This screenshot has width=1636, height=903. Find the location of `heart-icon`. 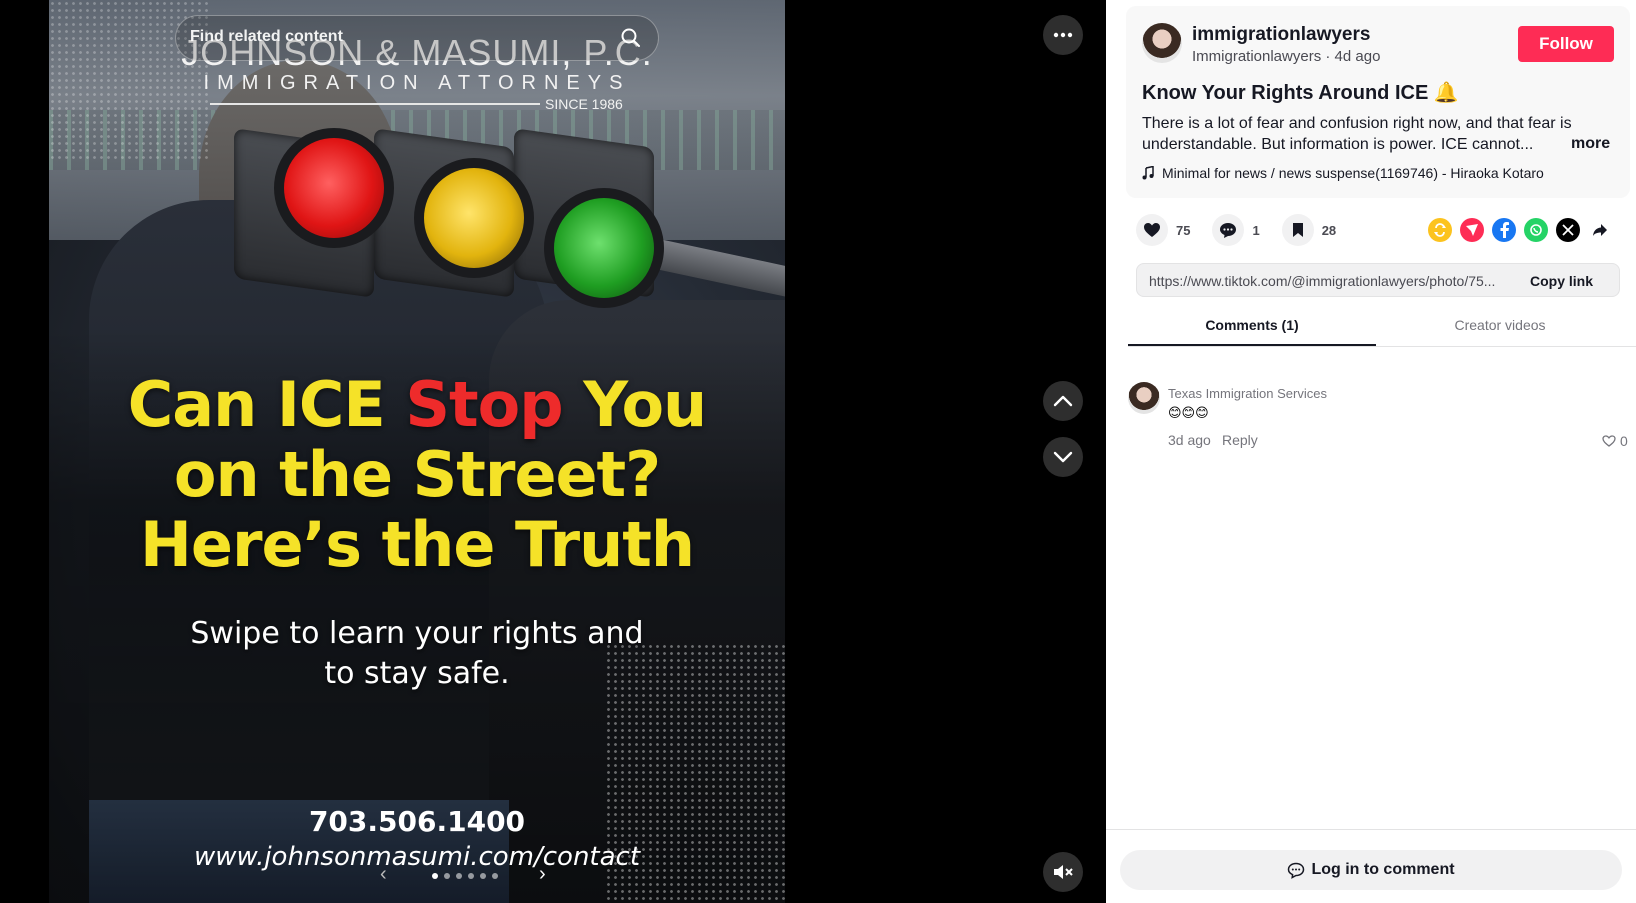

heart-icon is located at coordinates (1152, 230).